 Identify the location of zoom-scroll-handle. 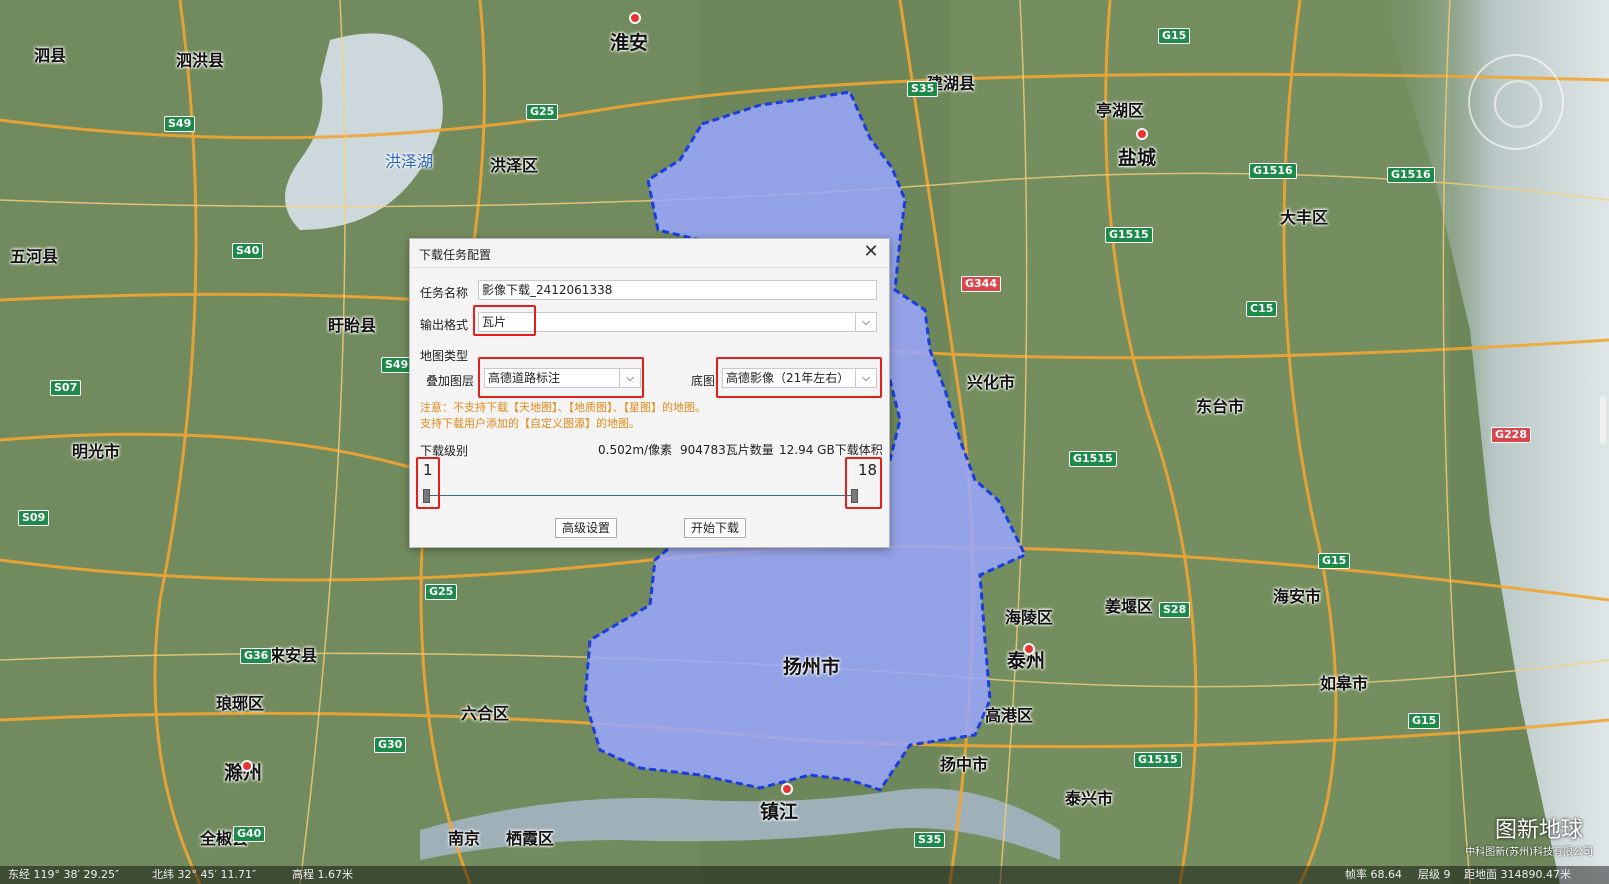
(1603, 420).